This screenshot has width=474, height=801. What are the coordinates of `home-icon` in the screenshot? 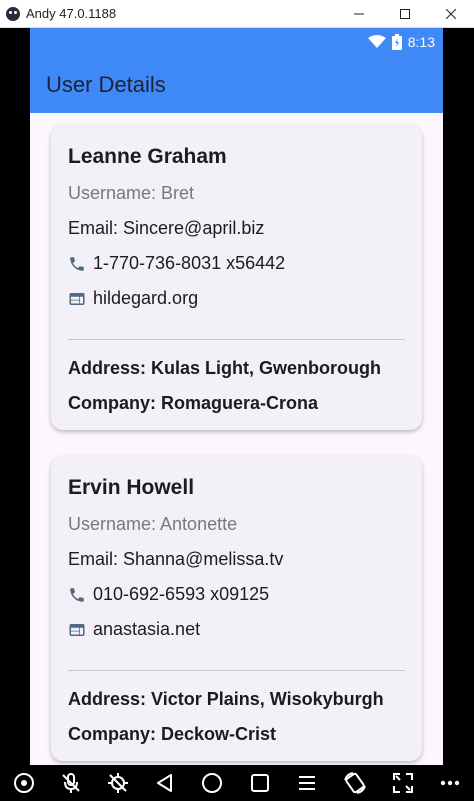 It's located at (212, 783).